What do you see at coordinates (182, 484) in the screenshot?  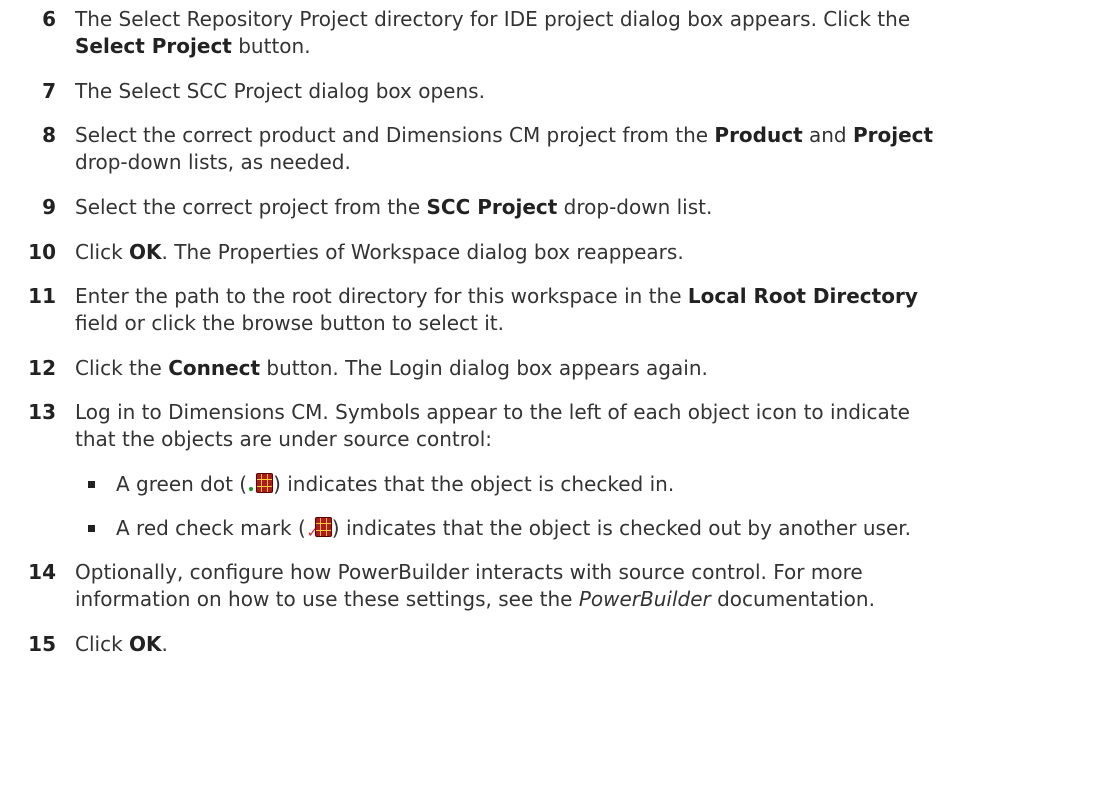 I see `bullet-text-fragment: A green dot (` at bounding box center [182, 484].